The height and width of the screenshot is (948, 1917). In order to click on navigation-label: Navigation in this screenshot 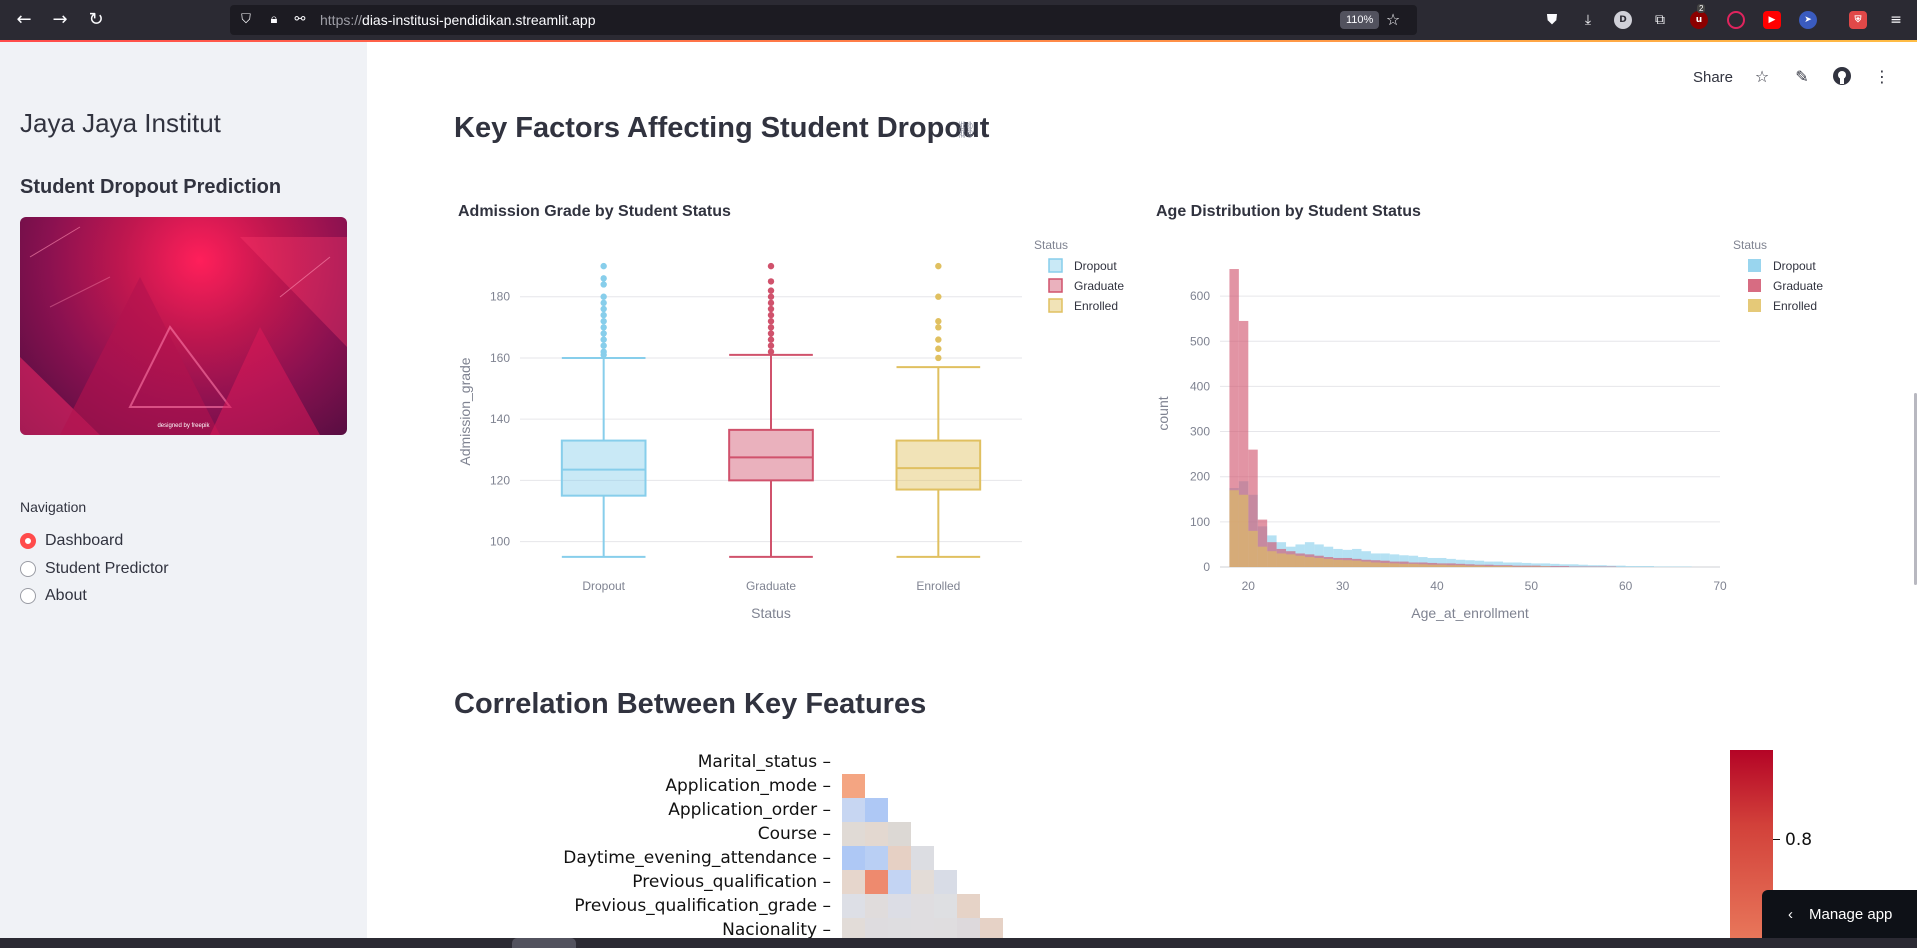, I will do `click(53, 507)`.